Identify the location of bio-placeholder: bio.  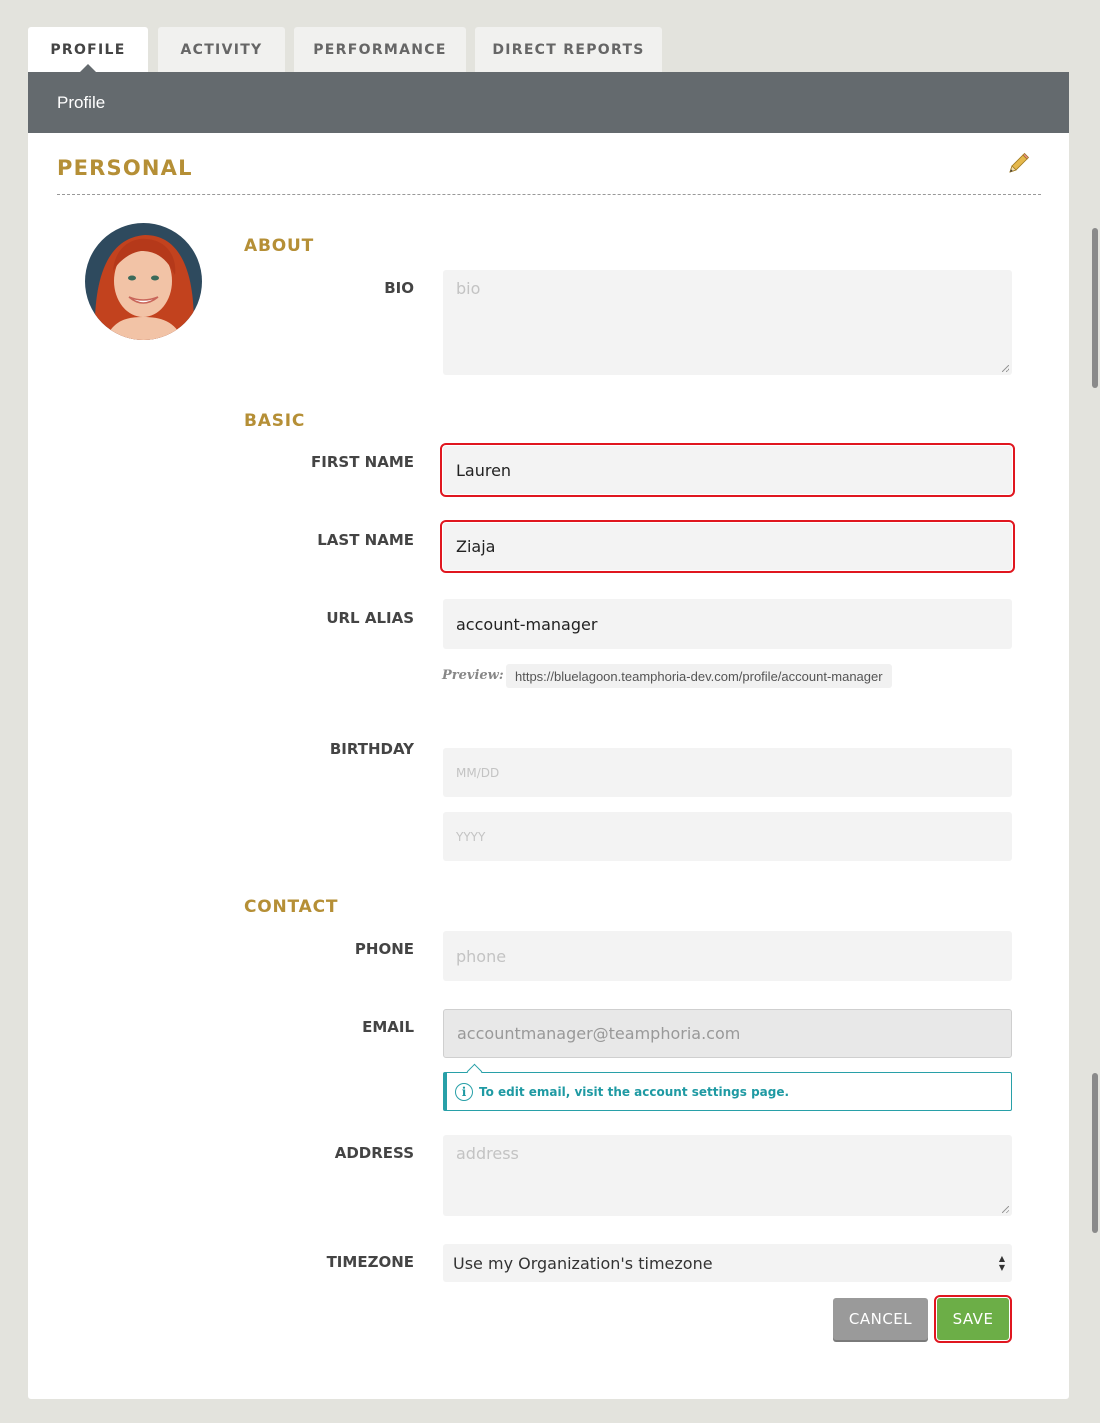
(468, 288).